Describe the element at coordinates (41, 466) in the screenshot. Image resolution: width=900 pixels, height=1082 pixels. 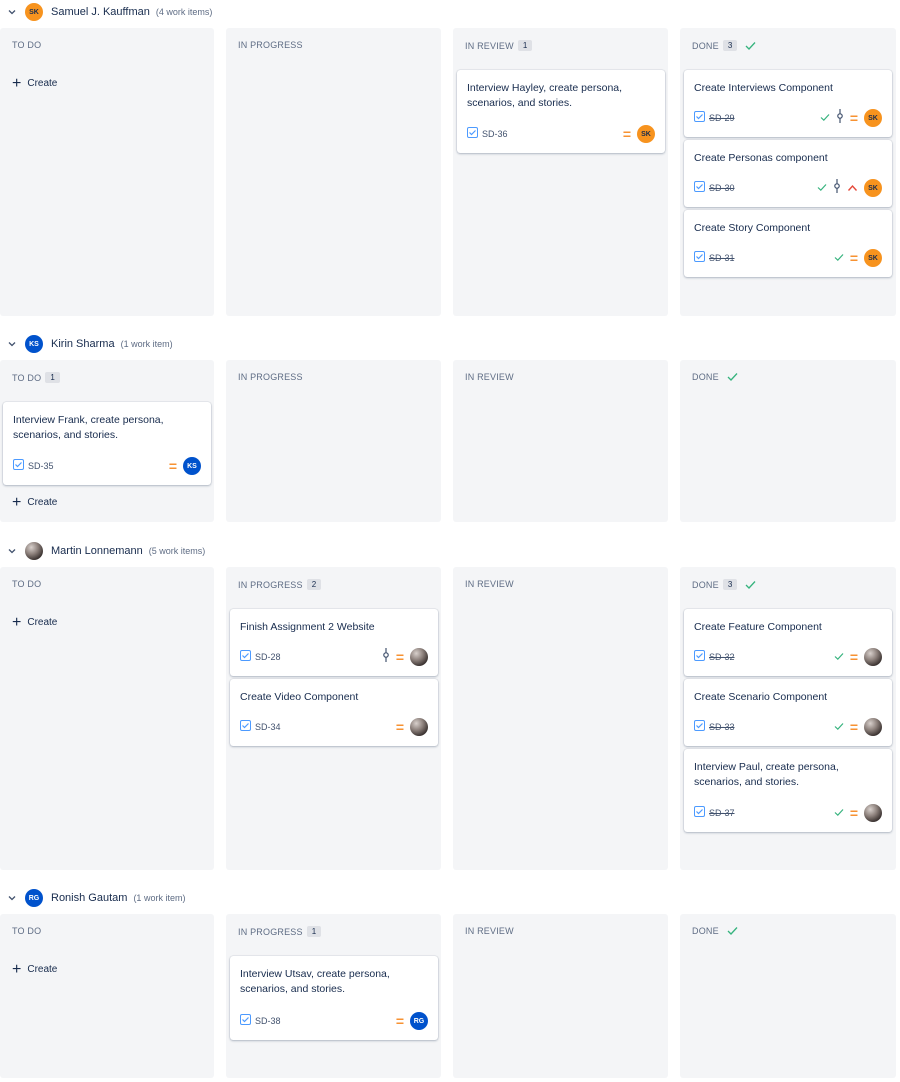
I see `card-key: SD-35` at that location.